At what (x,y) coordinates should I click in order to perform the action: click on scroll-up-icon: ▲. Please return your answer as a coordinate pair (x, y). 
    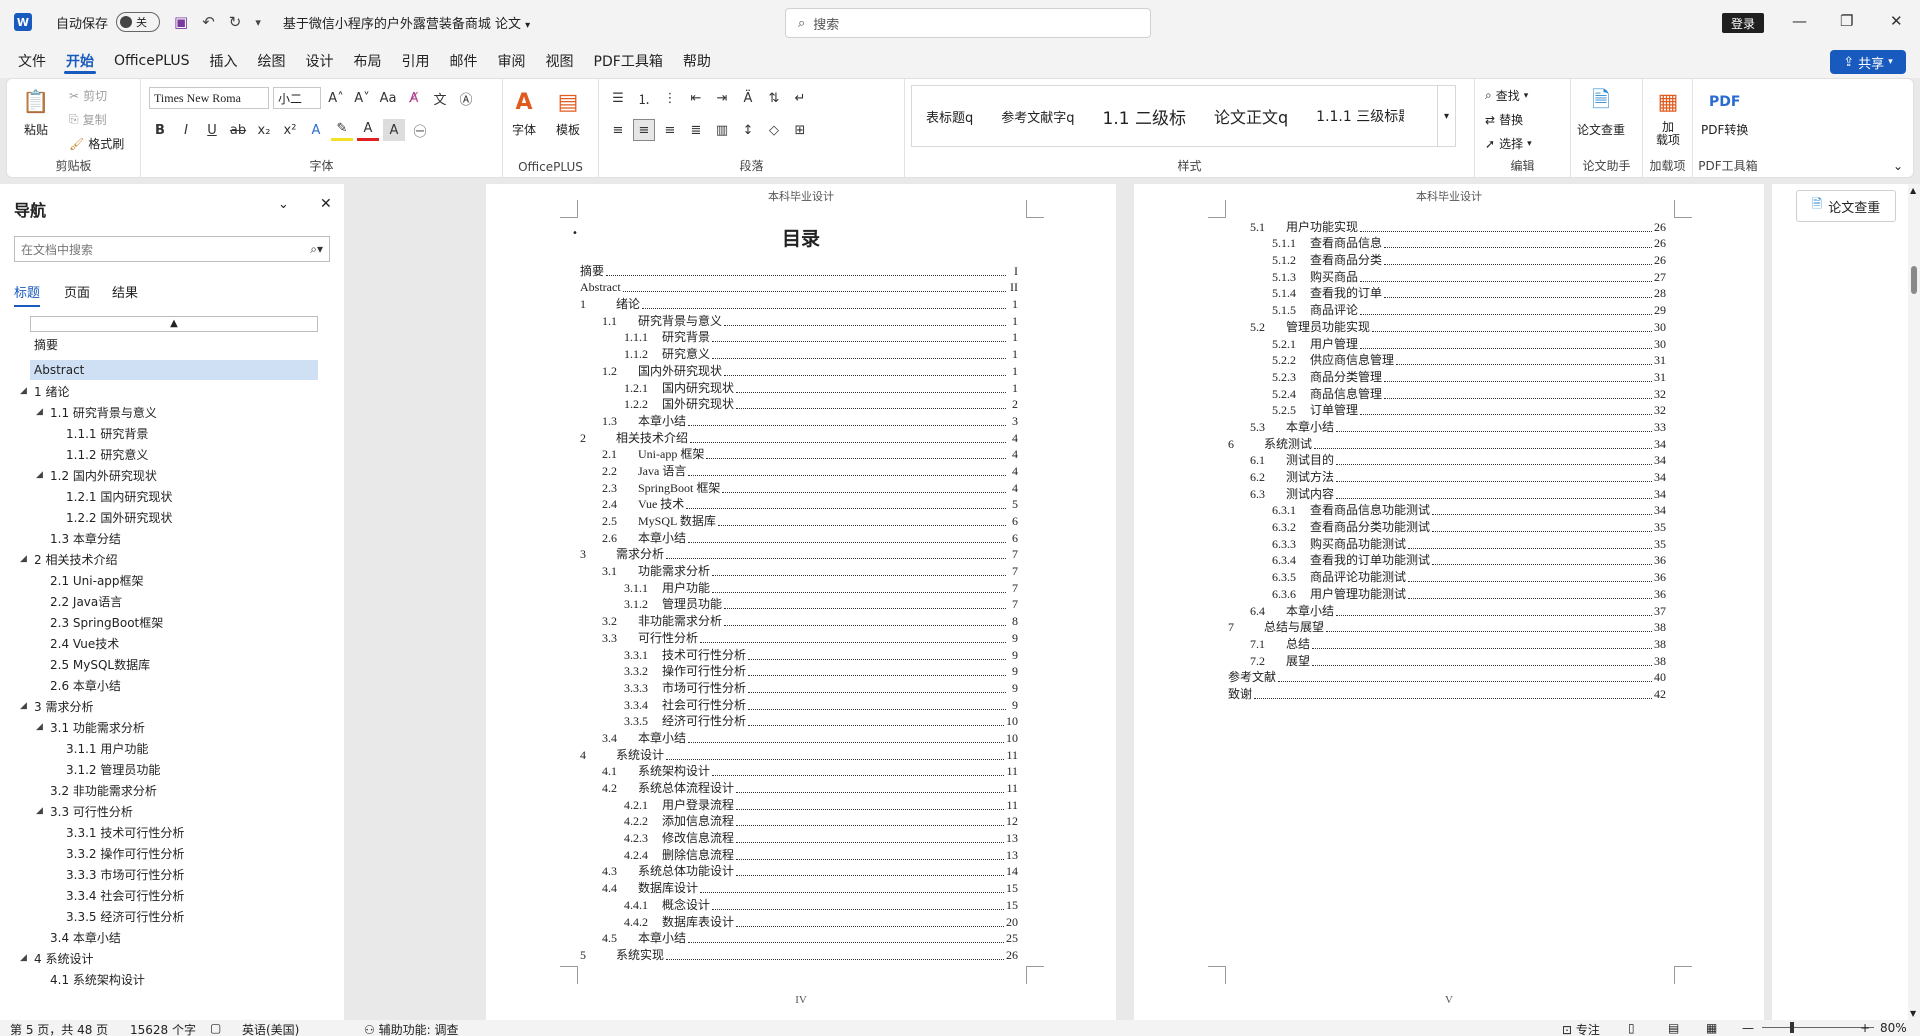
    Looking at the image, I should click on (1913, 190).